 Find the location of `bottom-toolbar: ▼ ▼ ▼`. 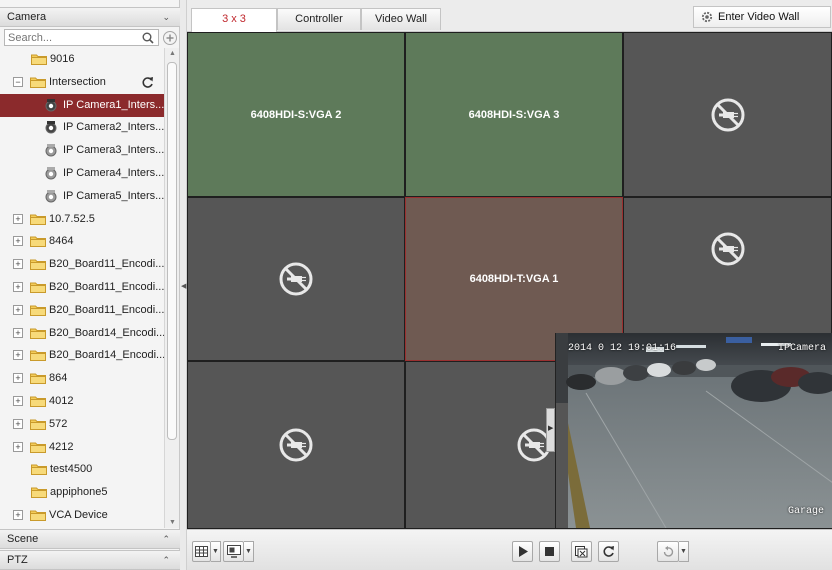

bottom-toolbar: ▼ ▼ ▼ is located at coordinates (509, 549).